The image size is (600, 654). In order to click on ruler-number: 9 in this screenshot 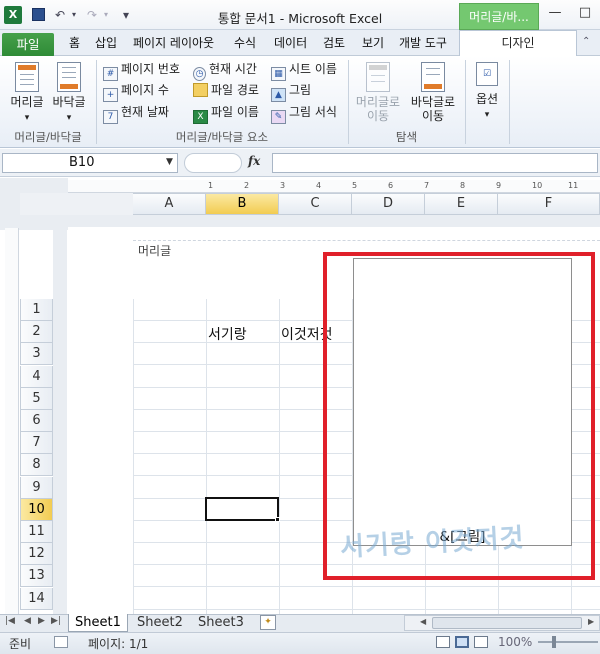, I will do `click(499, 185)`.